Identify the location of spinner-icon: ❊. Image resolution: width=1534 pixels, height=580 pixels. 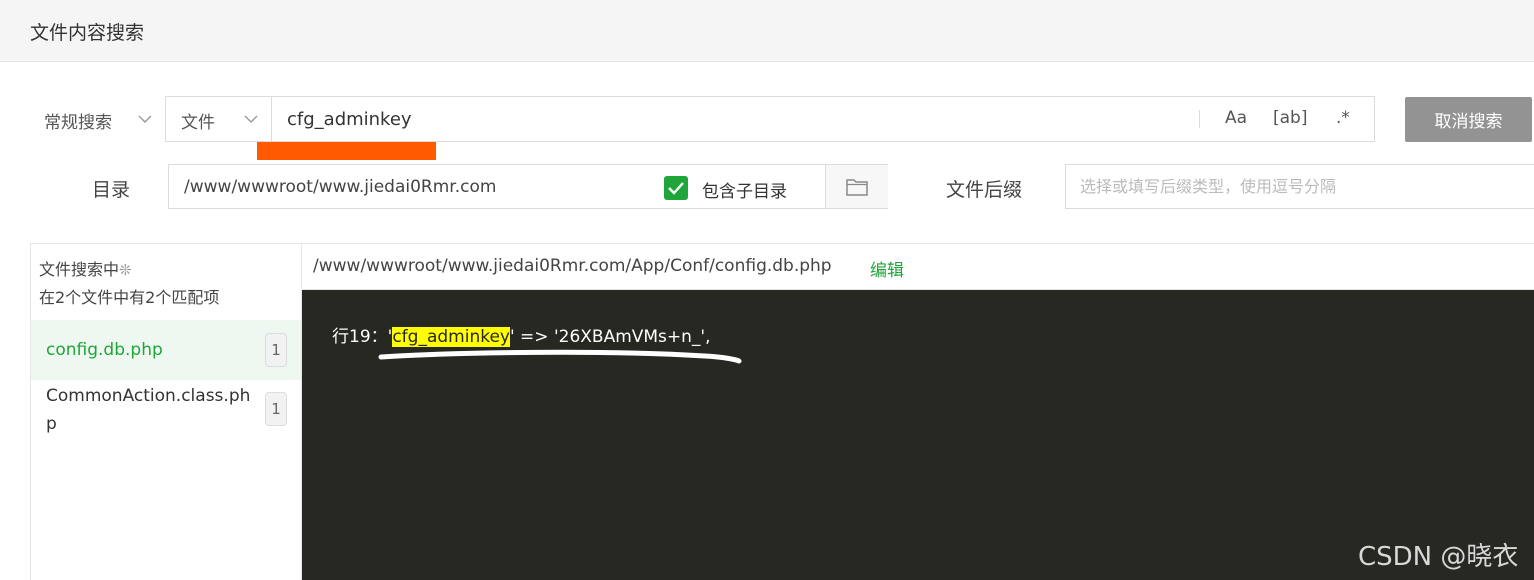
(125, 270).